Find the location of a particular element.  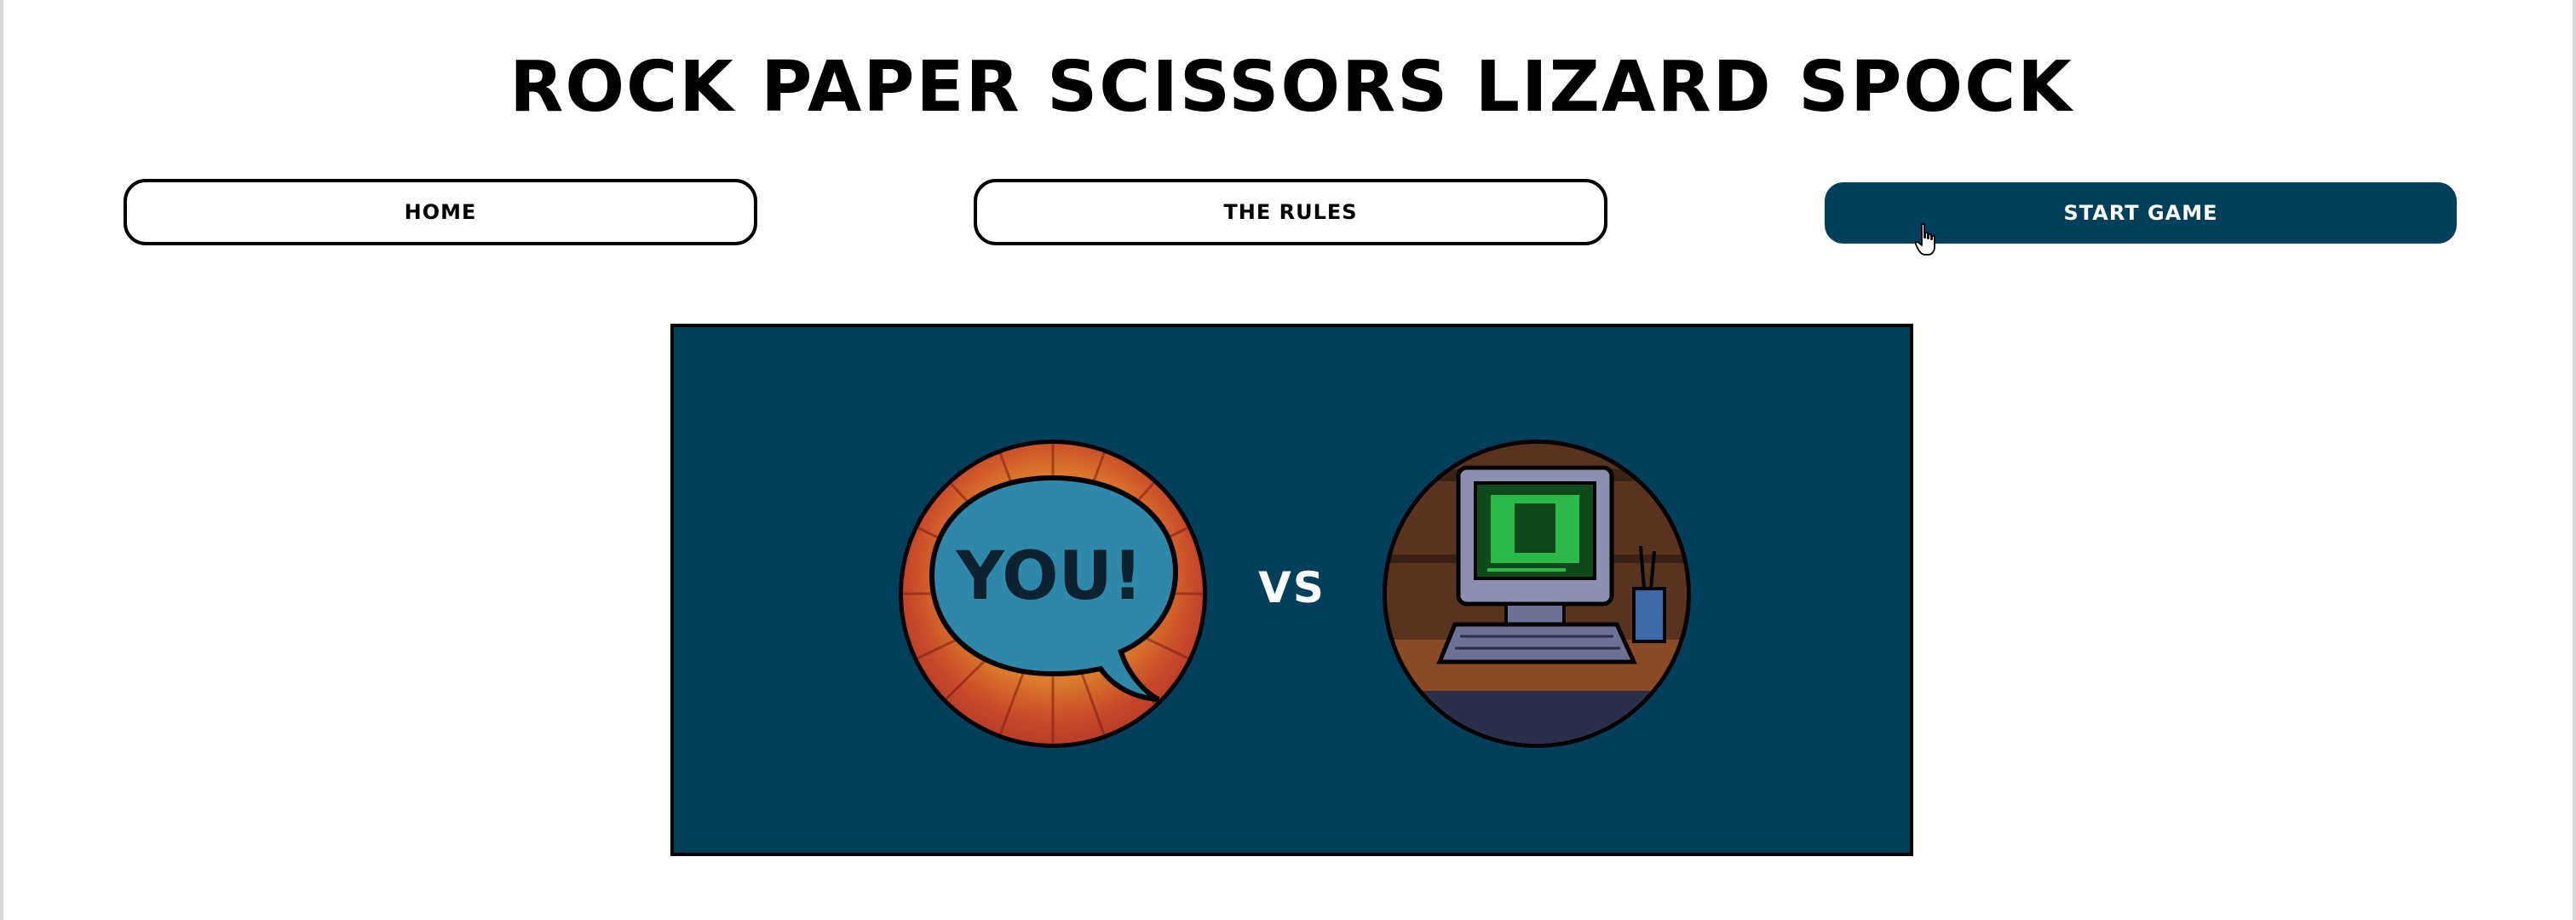

vs-label: VS is located at coordinates (1291, 588).